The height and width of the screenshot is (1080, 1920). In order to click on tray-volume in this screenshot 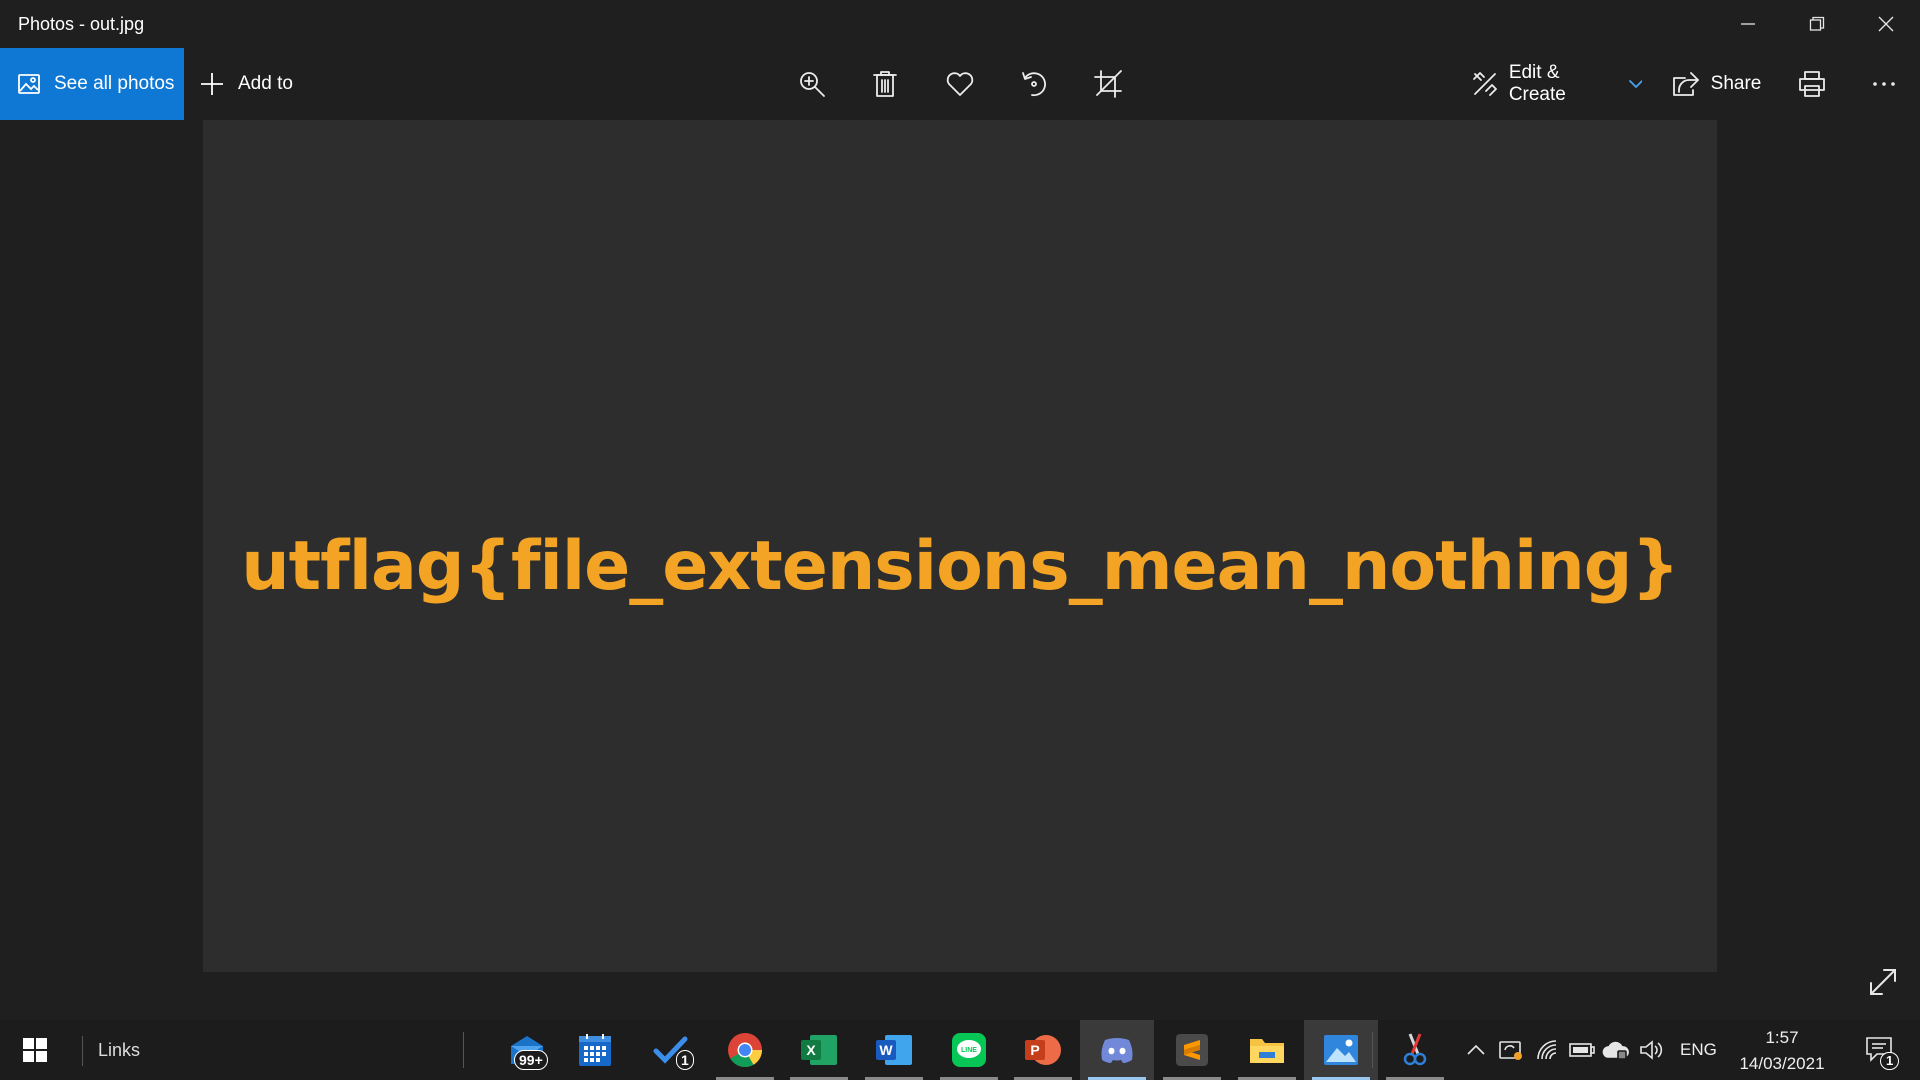, I will do `click(1652, 1050)`.